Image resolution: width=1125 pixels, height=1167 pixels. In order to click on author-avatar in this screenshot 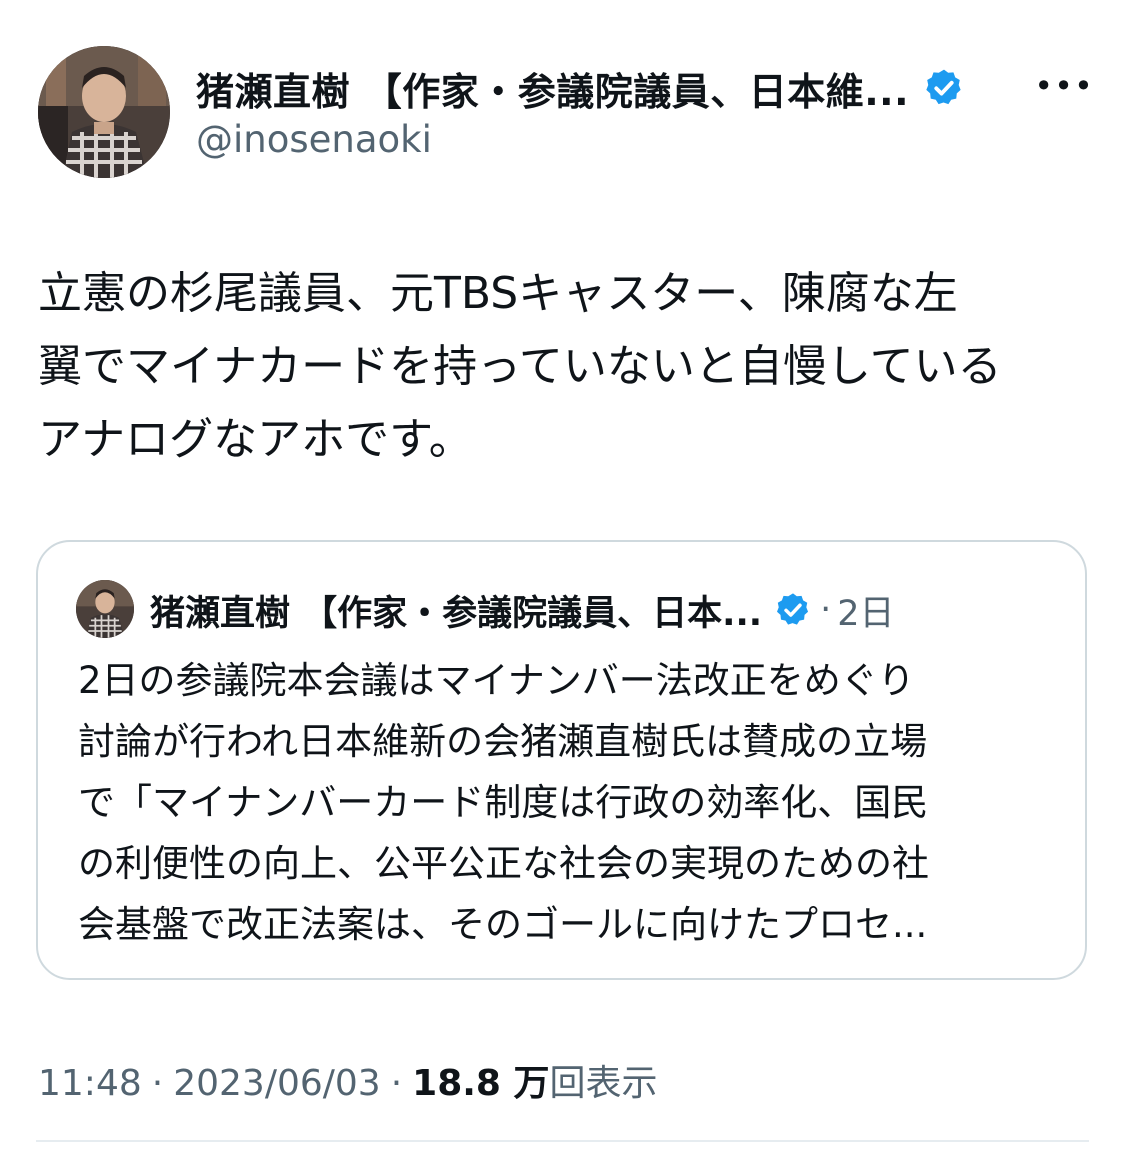, I will do `click(104, 112)`.